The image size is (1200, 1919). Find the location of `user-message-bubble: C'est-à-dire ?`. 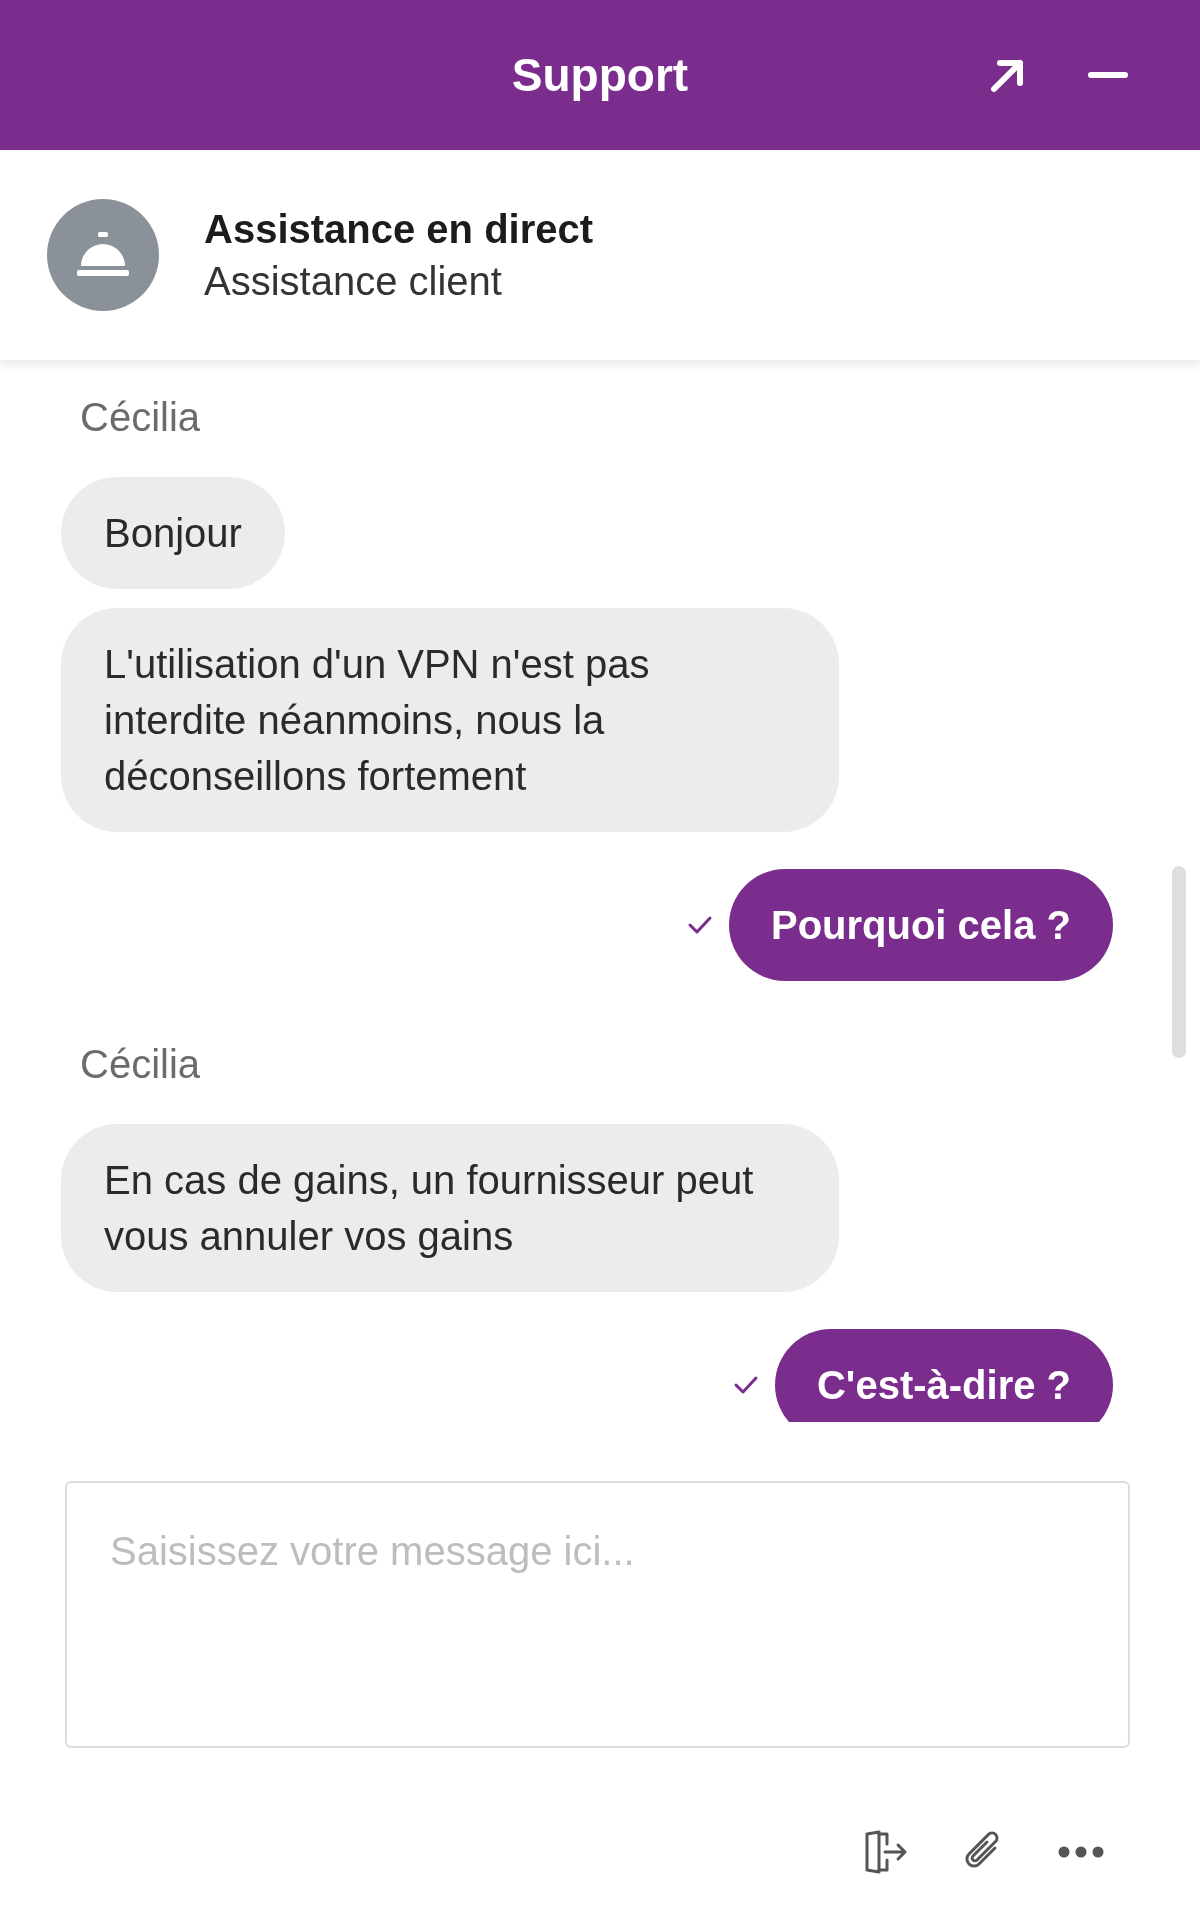

user-message-bubble: C'est-à-dire ? is located at coordinates (944, 1375).